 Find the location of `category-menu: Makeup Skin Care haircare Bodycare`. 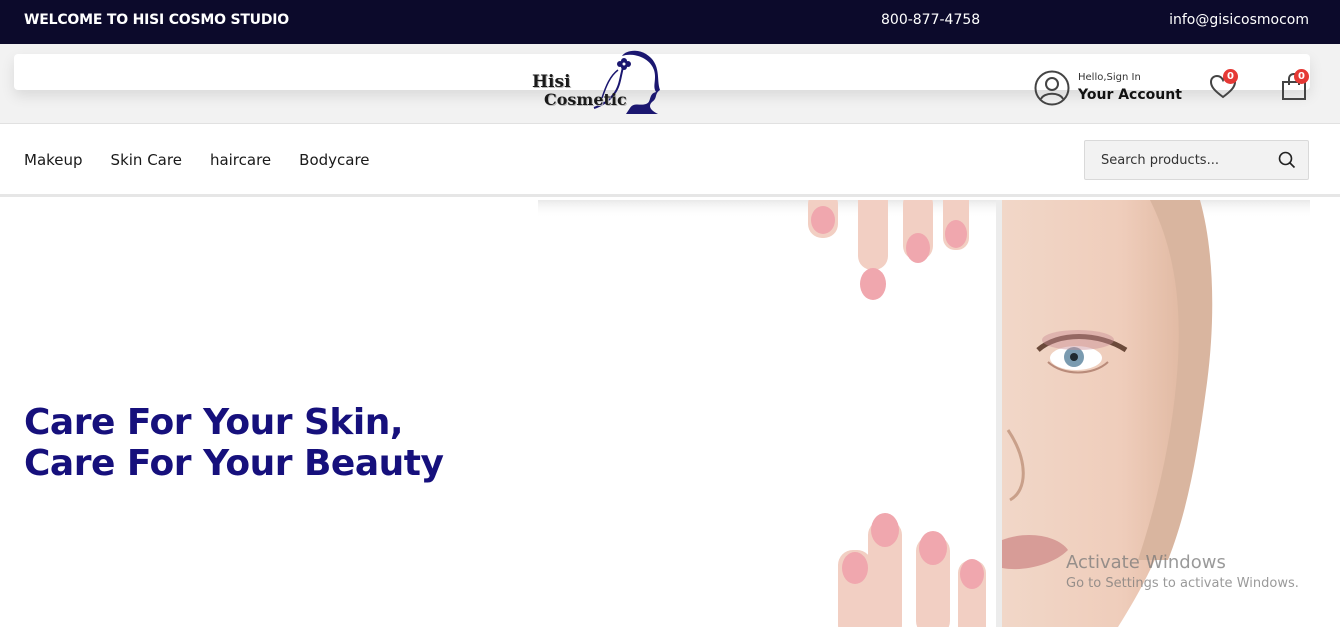

category-menu: Makeup Skin Care haircare Bodycare is located at coordinates (197, 160).